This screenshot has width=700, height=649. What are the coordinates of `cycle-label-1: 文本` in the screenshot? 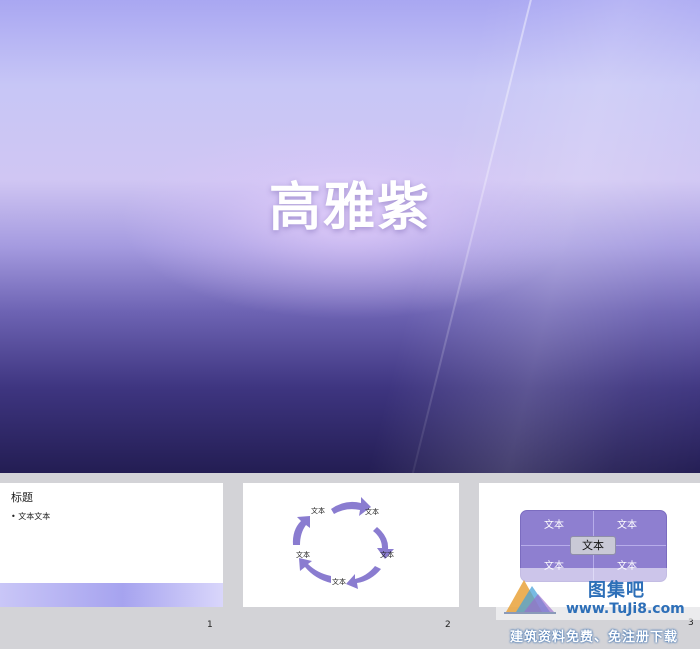 It's located at (318, 510).